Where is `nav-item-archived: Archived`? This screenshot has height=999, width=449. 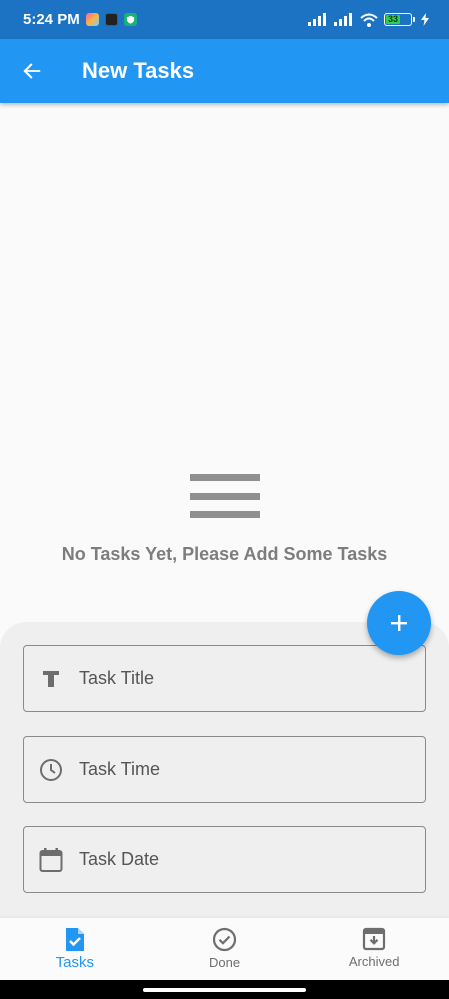 nav-item-archived: Archived is located at coordinates (374, 949).